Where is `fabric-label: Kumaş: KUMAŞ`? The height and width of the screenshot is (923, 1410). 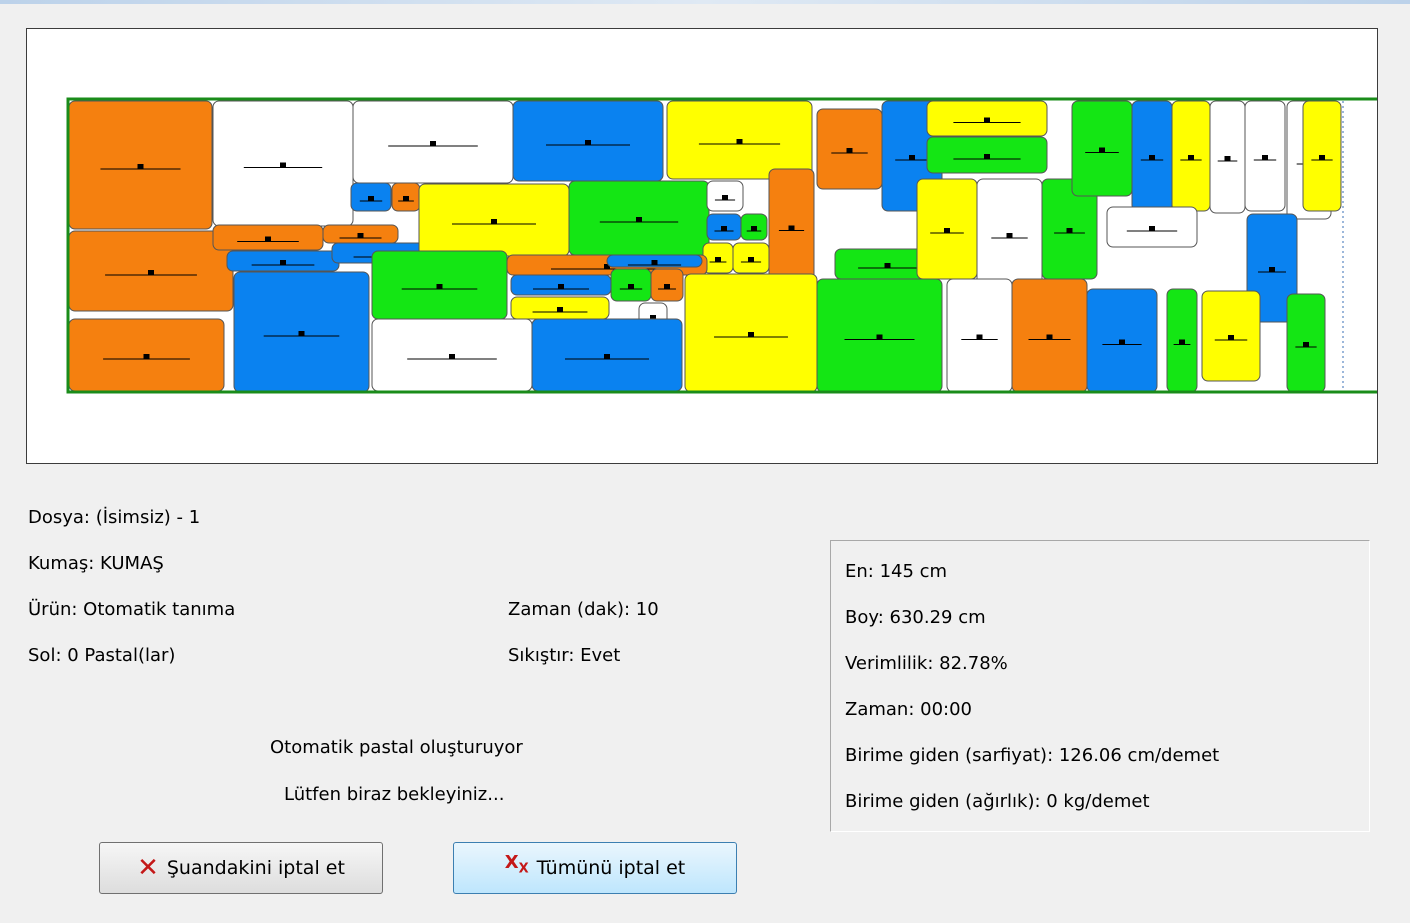
fabric-label: Kumaş: KUMAŞ is located at coordinates (96, 563).